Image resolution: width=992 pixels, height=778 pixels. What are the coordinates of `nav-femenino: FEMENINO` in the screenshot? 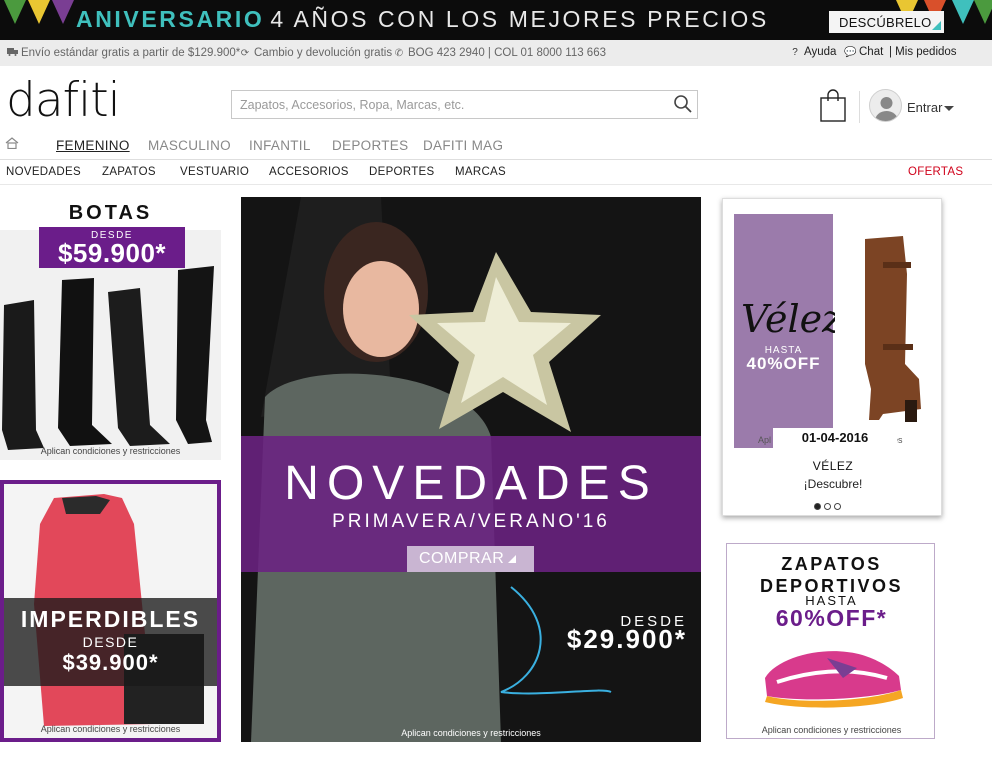 It's located at (93, 145).